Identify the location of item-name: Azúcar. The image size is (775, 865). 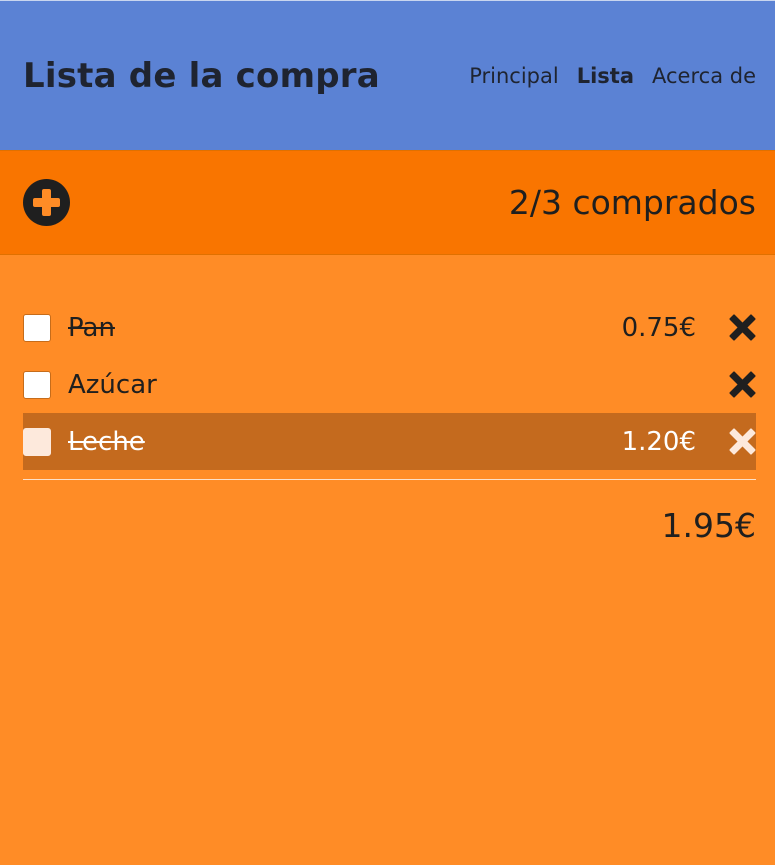
(112, 384).